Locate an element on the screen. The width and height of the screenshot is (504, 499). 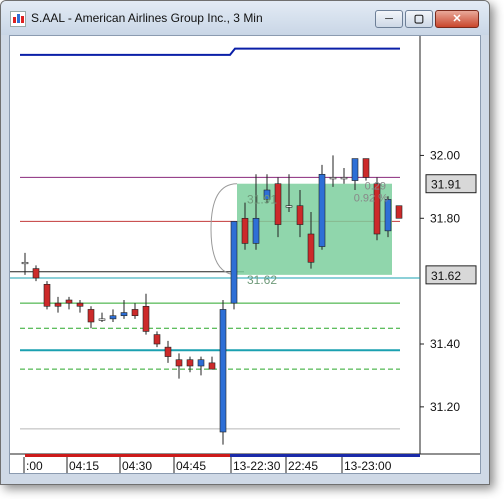
price-tick-label: 31.40 is located at coordinates (445, 344).